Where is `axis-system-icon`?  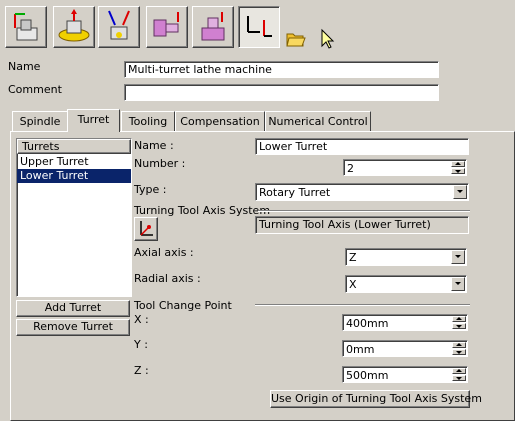
axis-system-icon is located at coordinates (146, 228).